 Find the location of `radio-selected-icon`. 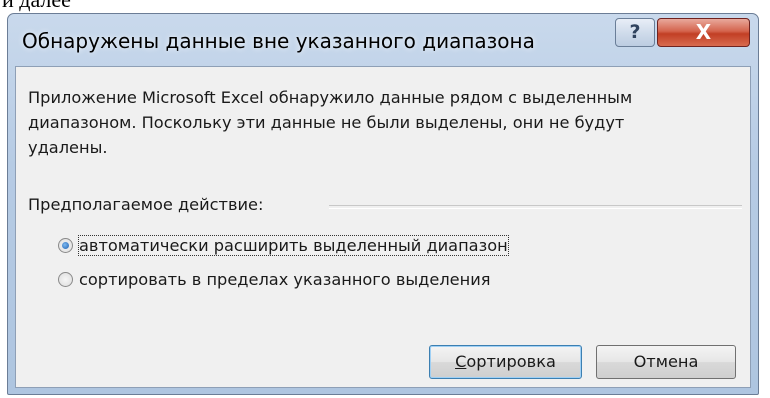

radio-selected-icon is located at coordinates (65, 245).